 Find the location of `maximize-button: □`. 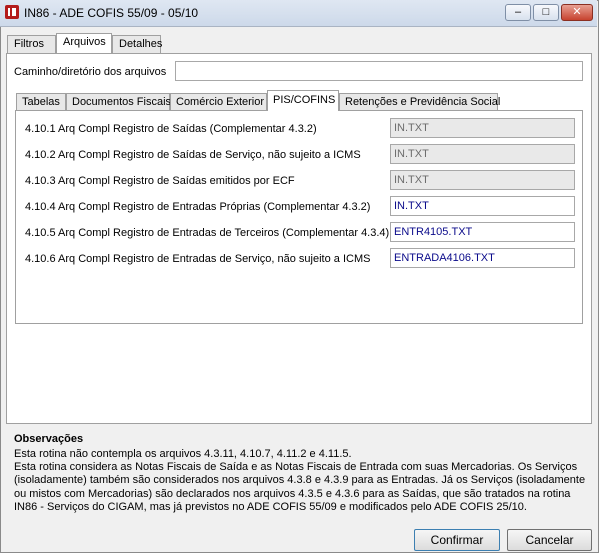

maximize-button: □ is located at coordinates (546, 12).